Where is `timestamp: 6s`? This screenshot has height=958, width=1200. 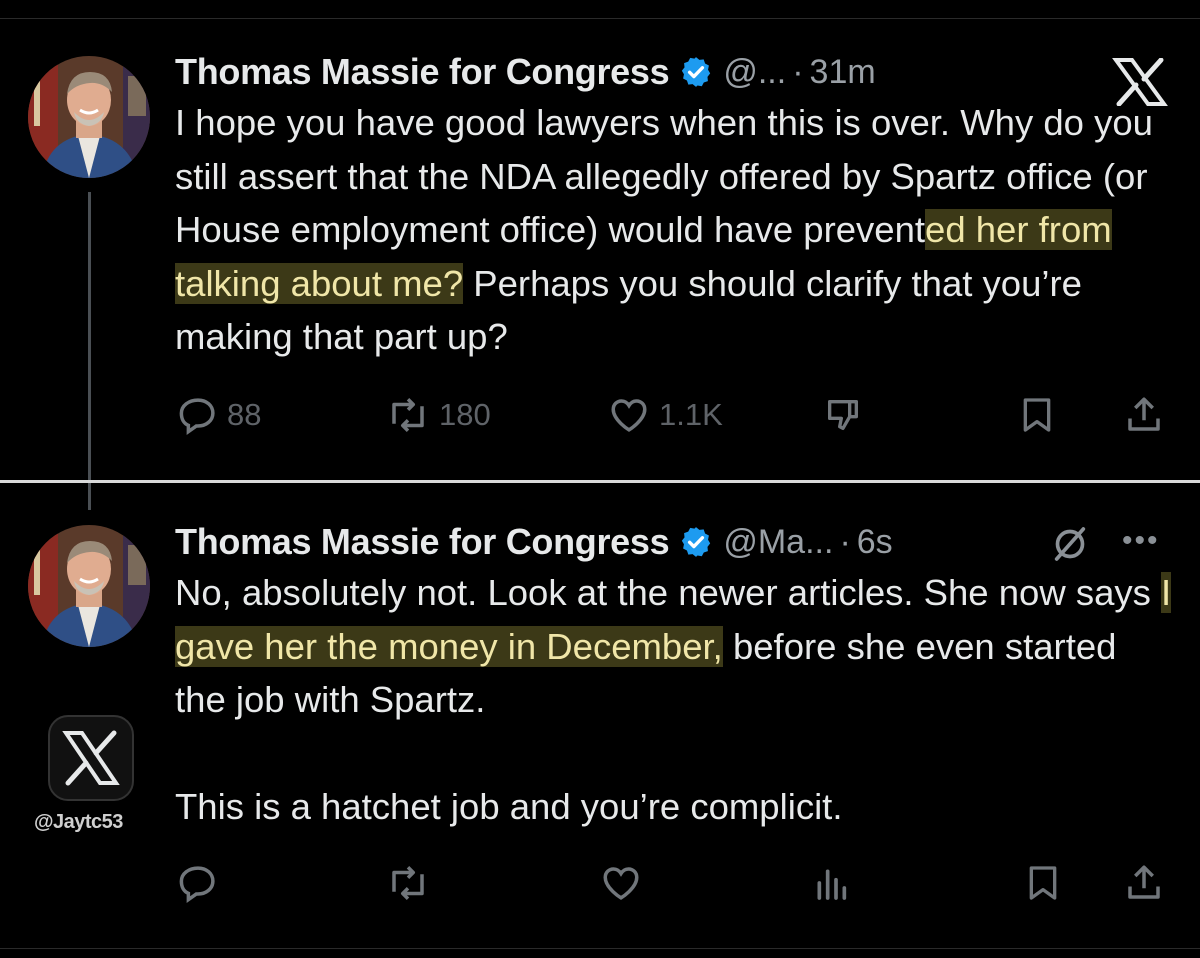 timestamp: 6s is located at coordinates (875, 542).